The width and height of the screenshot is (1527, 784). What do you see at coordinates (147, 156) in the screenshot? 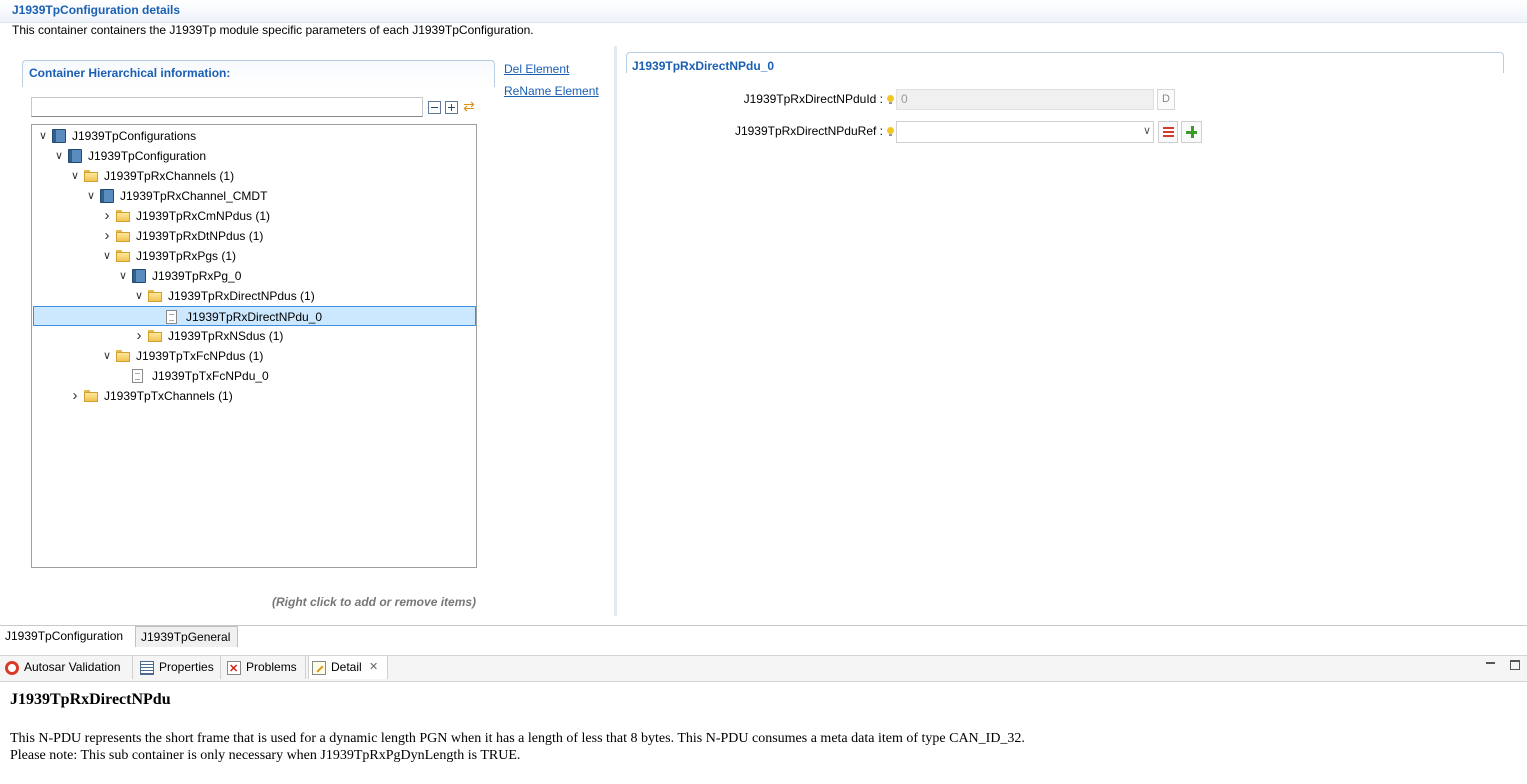
I see `tree-node-label: J1939TpConfiguration` at bounding box center [147, 156].